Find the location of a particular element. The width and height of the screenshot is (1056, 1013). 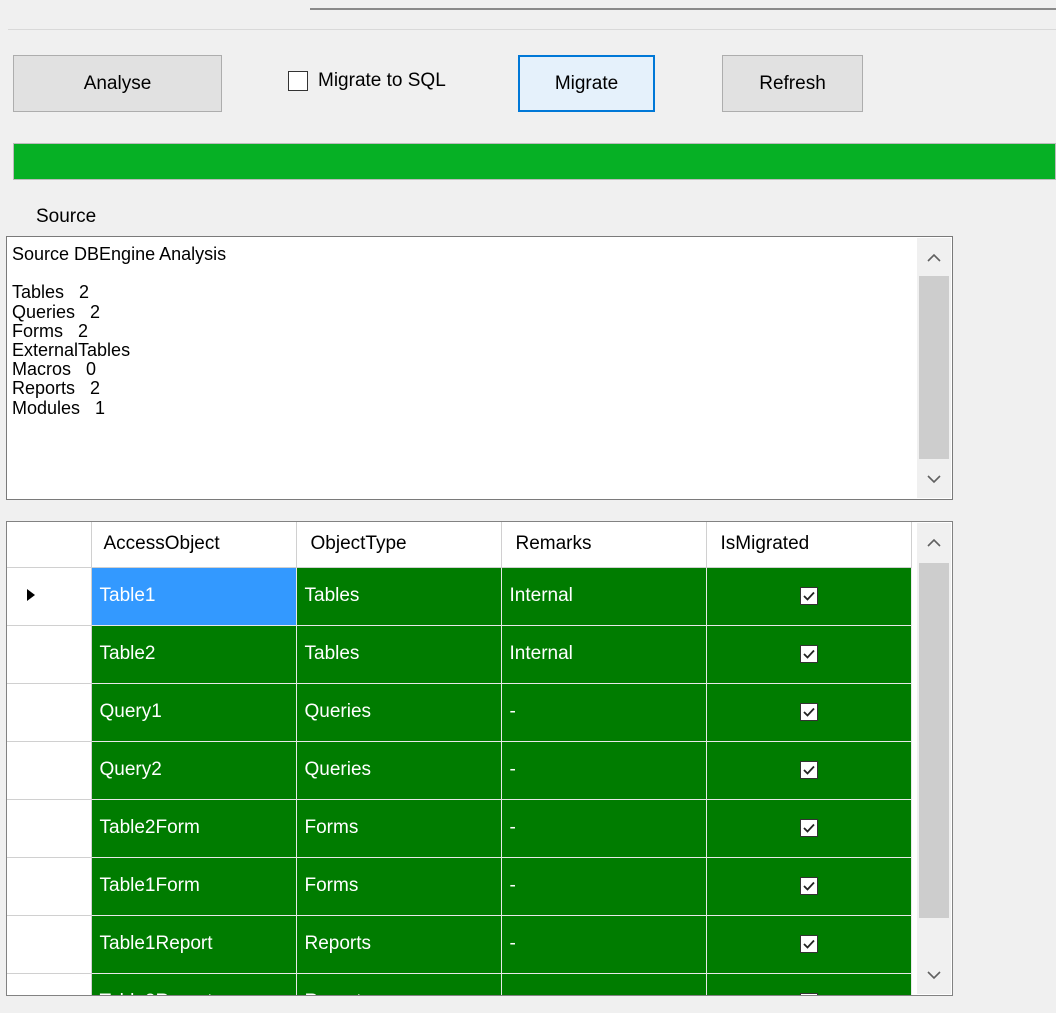

migrate-button: Migrate is located at coordinates (586, 83).